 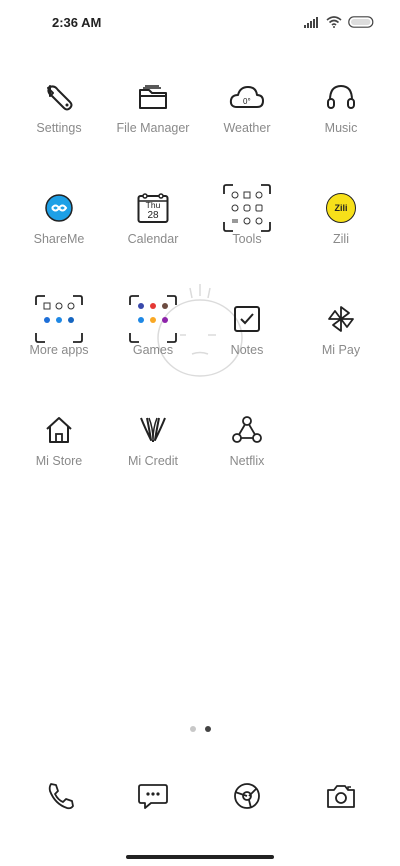 I want to click on battery-icon, so click(x=361, y=22).